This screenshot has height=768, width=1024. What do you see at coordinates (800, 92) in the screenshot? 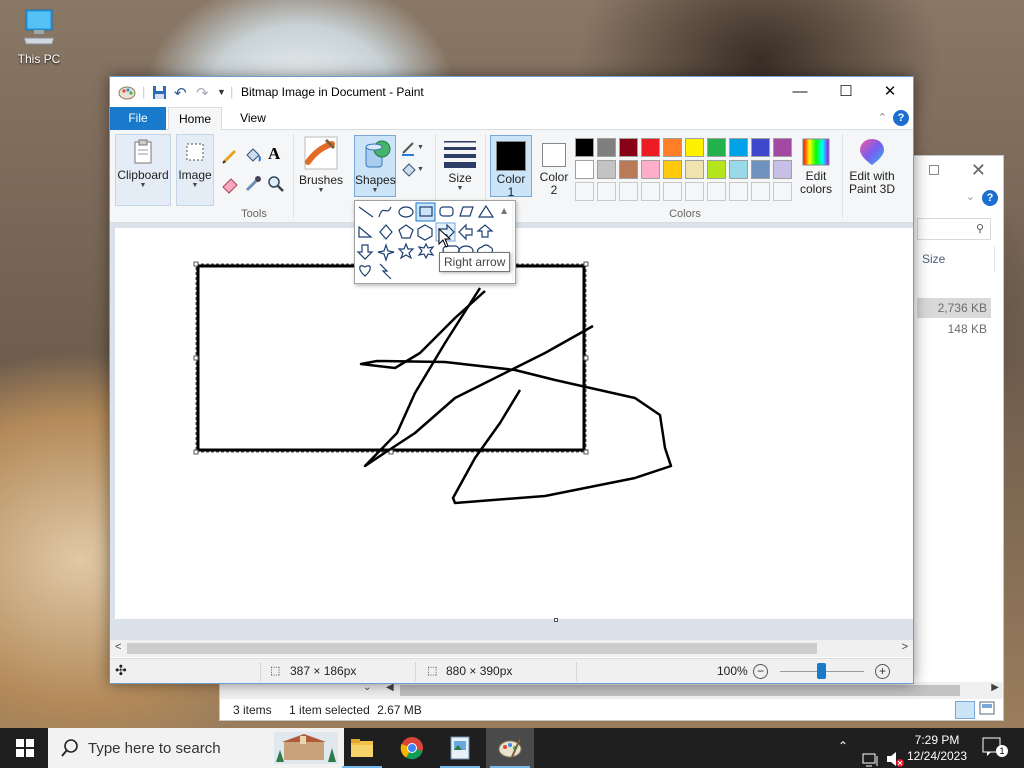
I see `minimize-button: —` at bounding box center [800, 92].